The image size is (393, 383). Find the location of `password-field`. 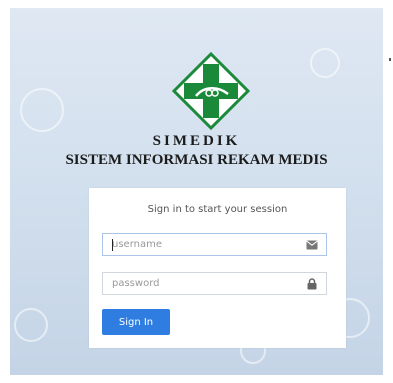

password-field is located at coordinates (214, 283).